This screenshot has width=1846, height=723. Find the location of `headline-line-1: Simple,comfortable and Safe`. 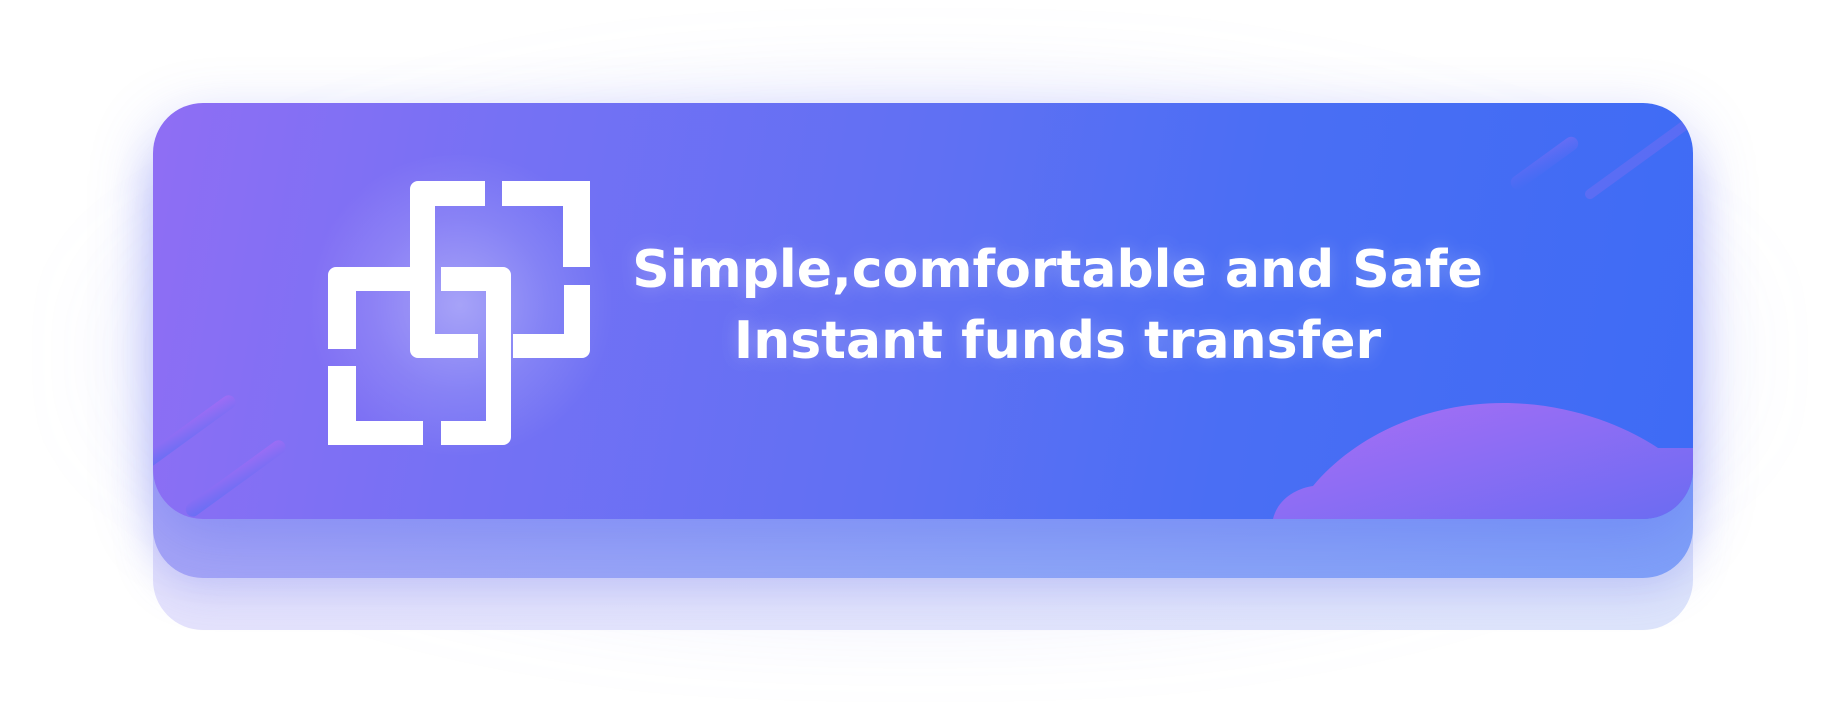

headline-line-1: Simple,comfortable and Safe is located at coordinates (1057, 270).